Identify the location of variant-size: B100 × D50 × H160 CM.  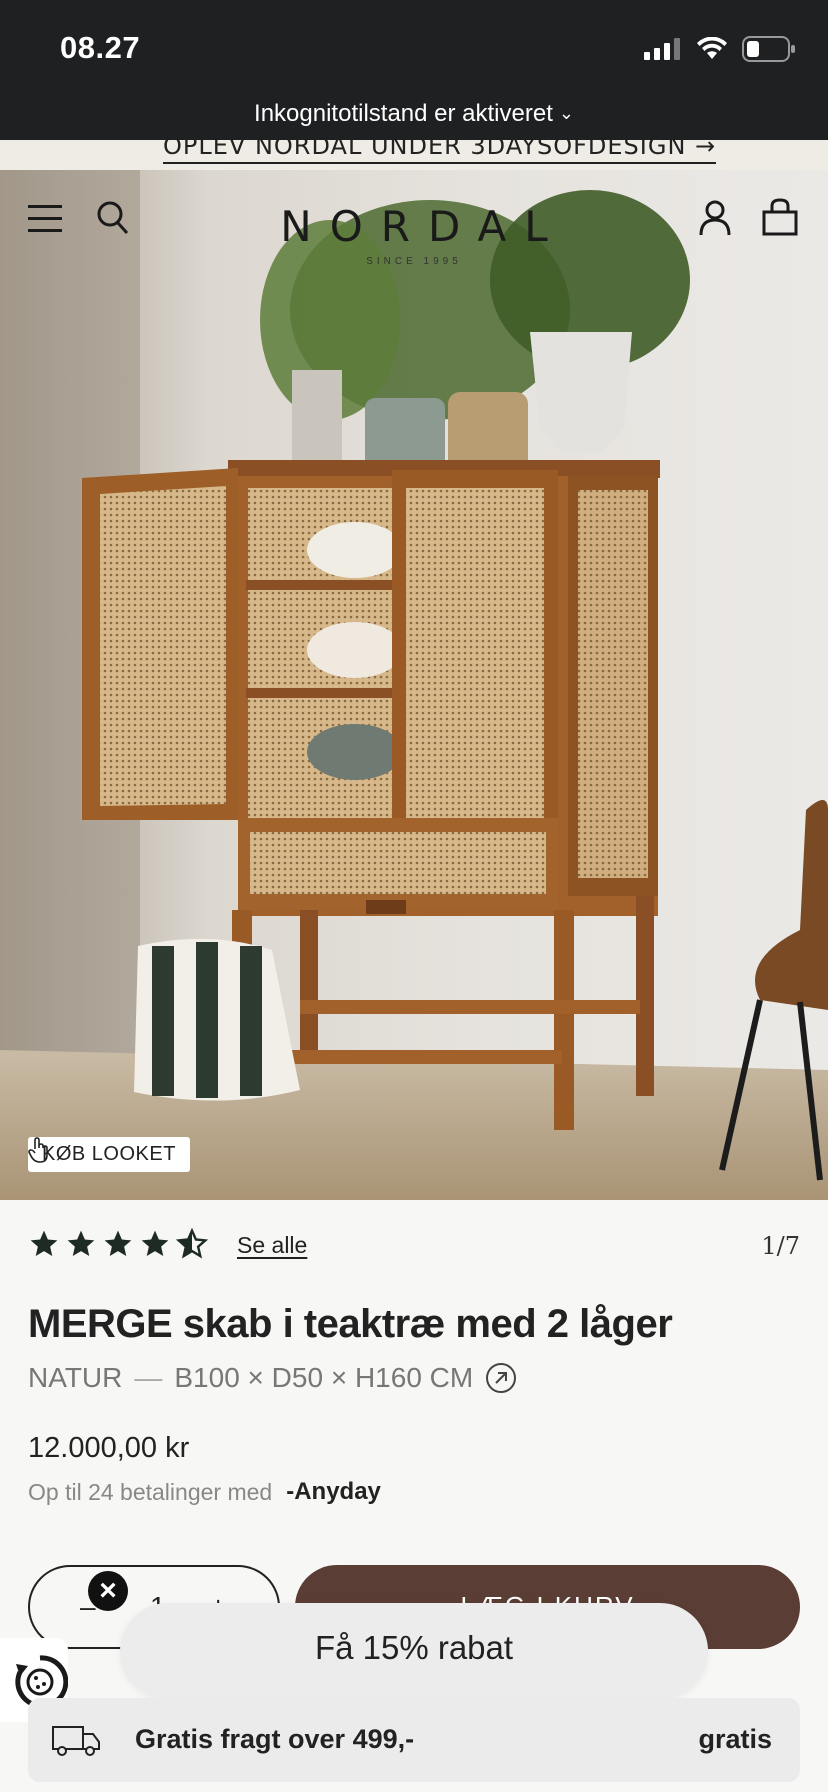
(324, 1377).